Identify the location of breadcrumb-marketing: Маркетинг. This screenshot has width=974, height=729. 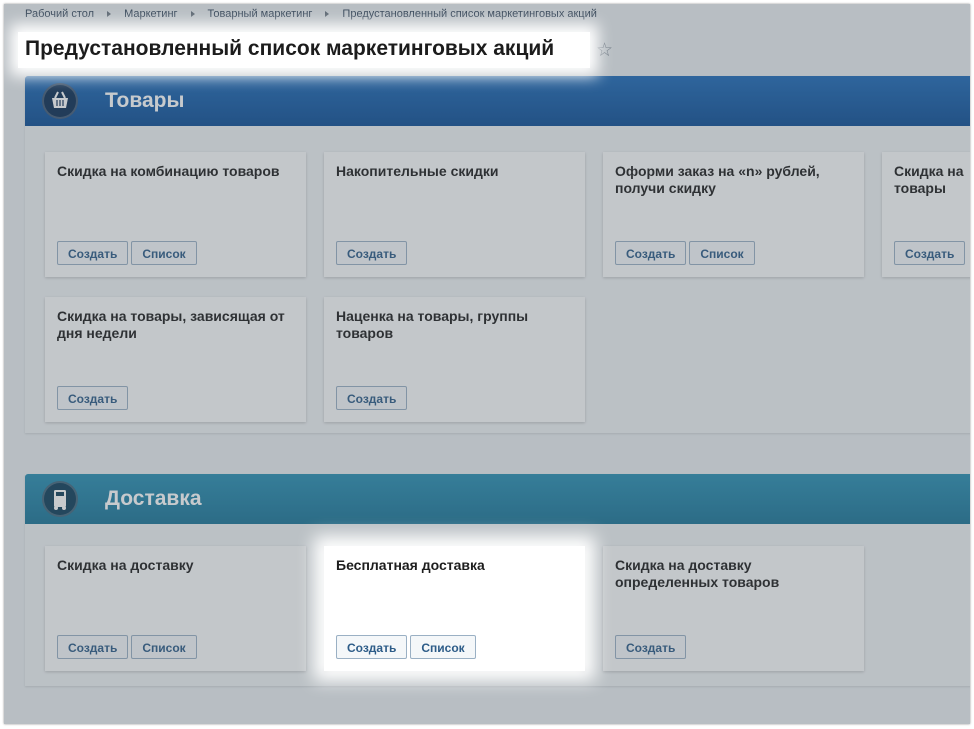
(150, 14).